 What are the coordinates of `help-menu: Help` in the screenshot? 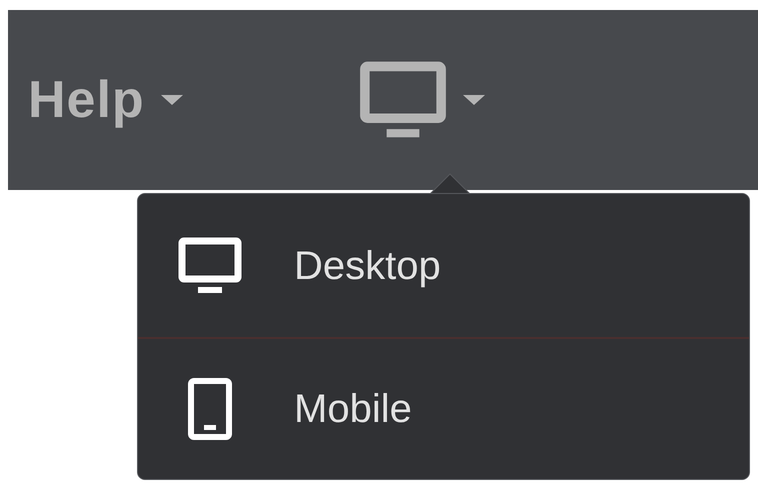 It's located at (105, 100).